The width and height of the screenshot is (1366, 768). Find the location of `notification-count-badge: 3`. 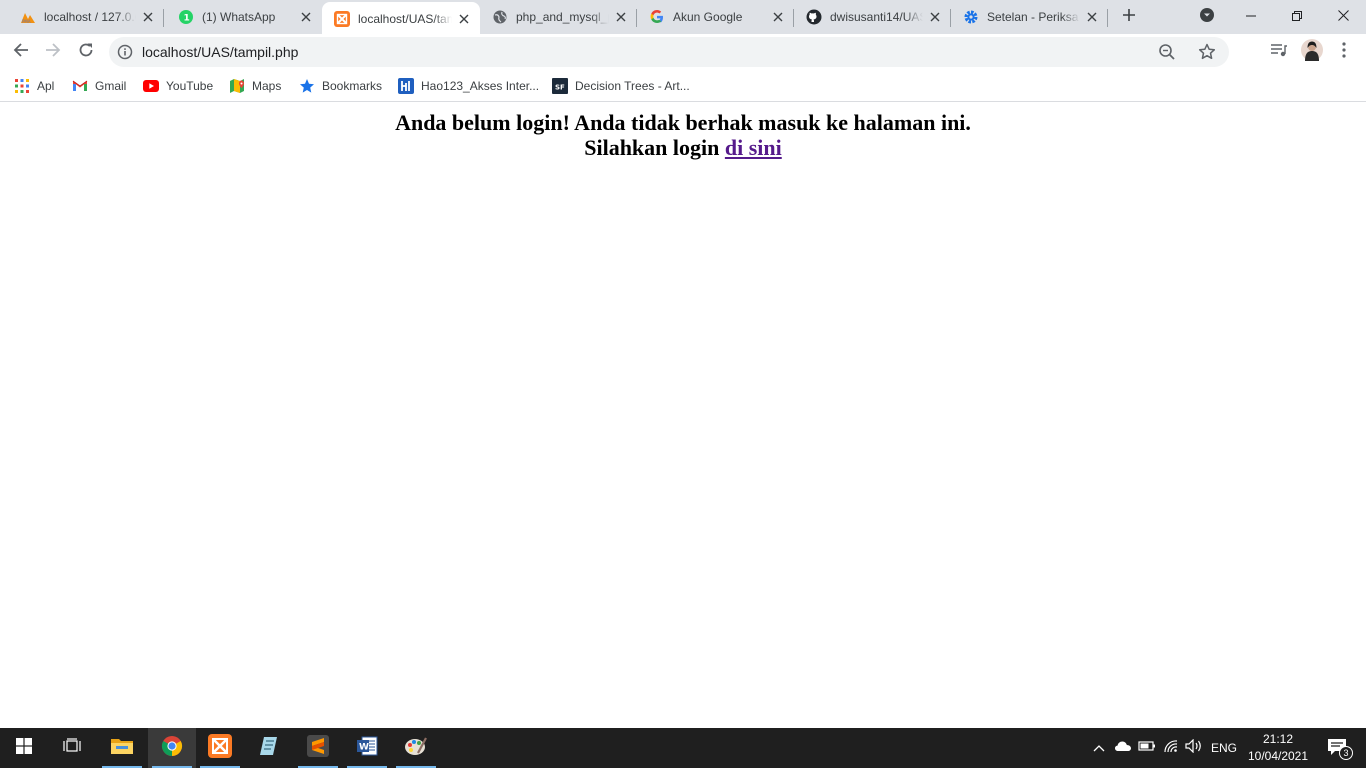

notification-count-badge: 3 is located at coordinates (1346, 753).